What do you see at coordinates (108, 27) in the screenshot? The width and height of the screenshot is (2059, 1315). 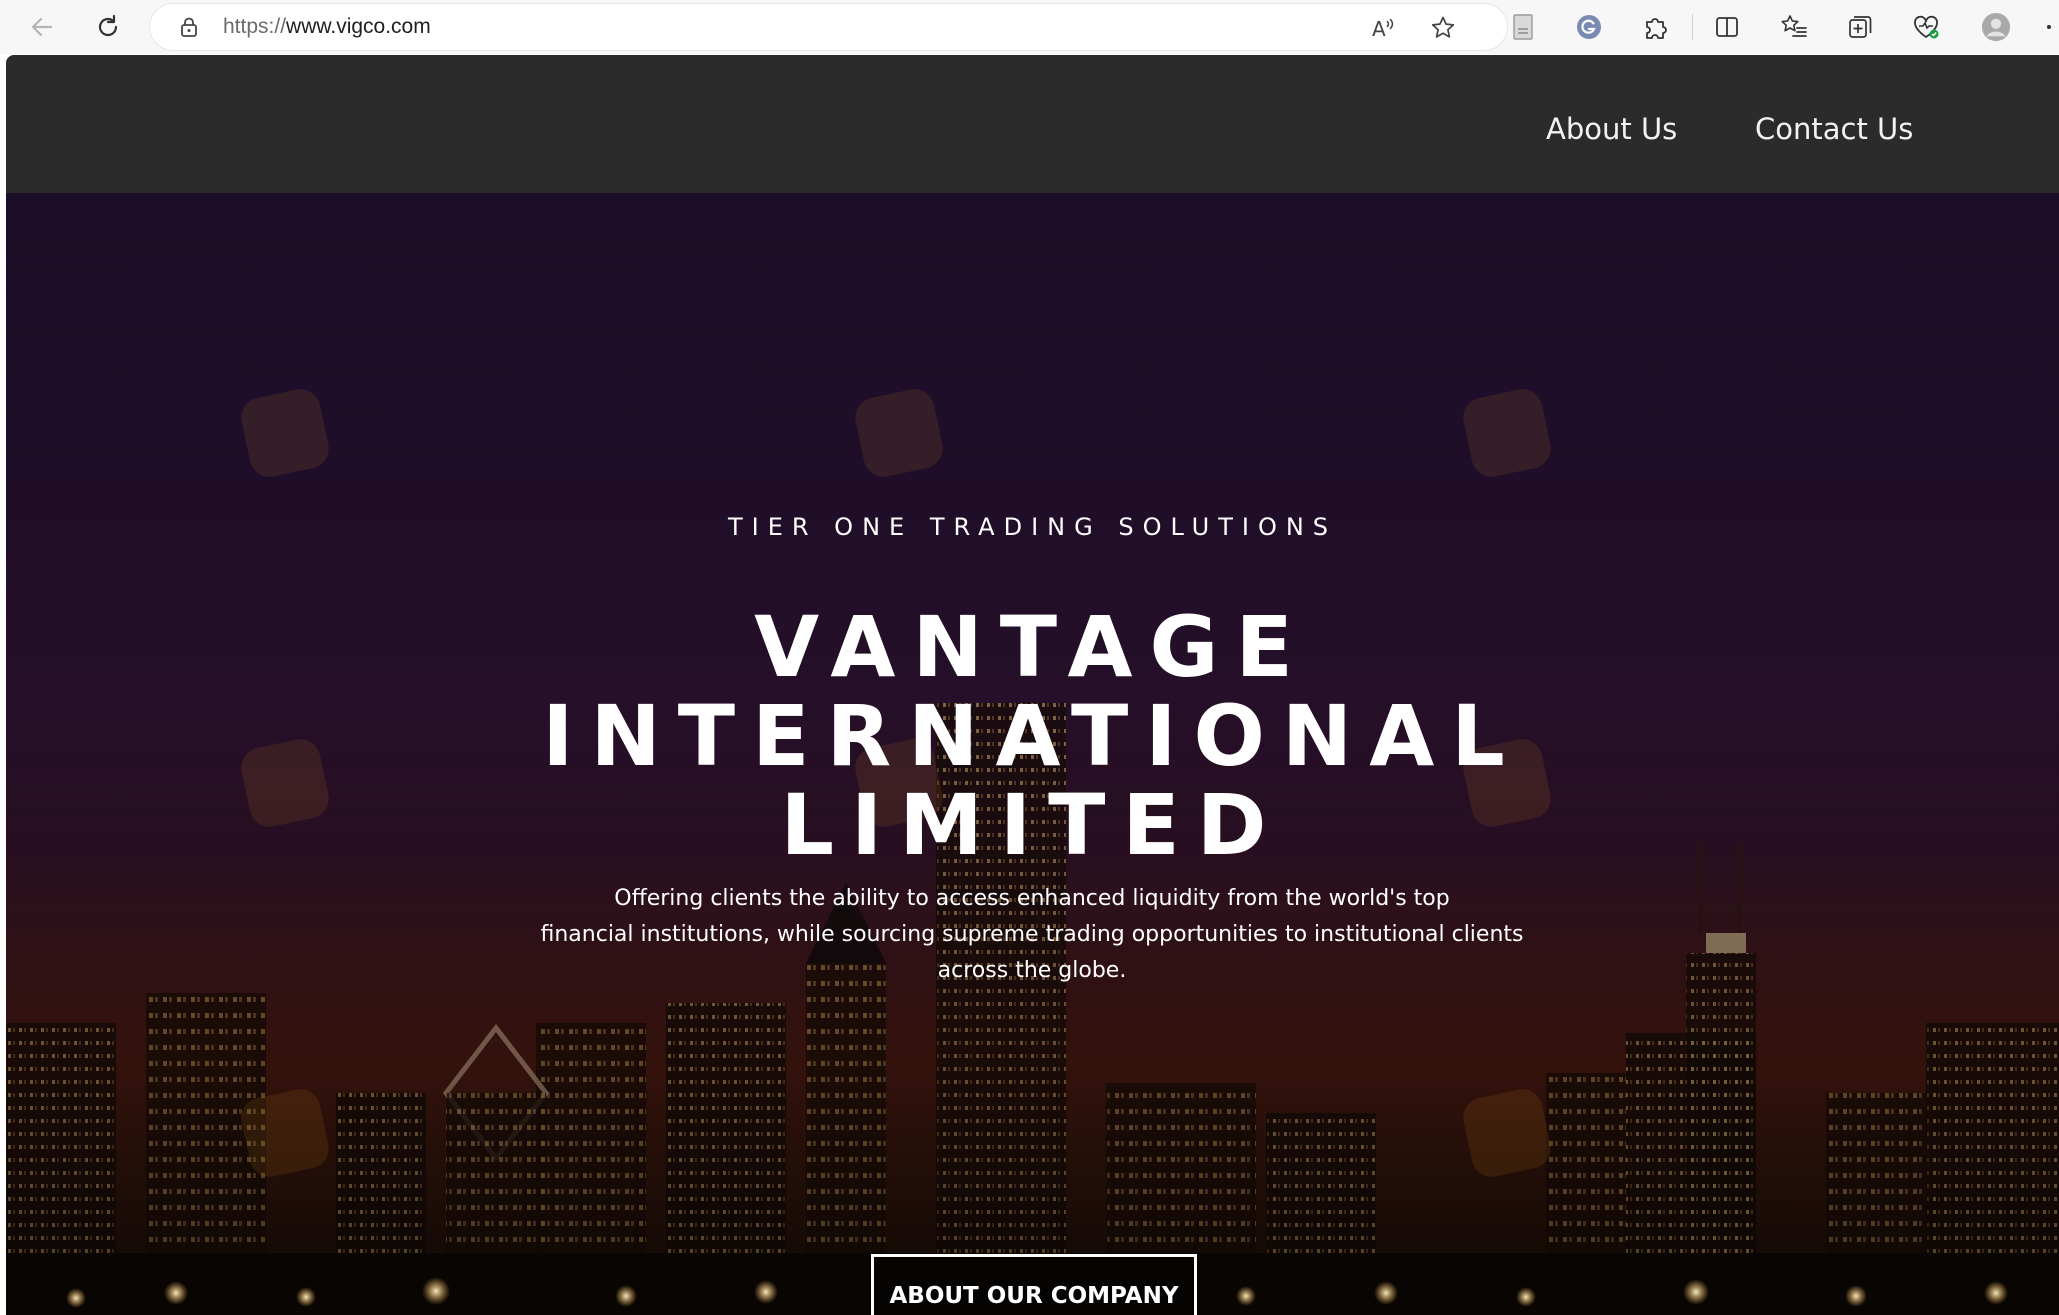 I see `reload-icon` at bounding box center [108, 27].